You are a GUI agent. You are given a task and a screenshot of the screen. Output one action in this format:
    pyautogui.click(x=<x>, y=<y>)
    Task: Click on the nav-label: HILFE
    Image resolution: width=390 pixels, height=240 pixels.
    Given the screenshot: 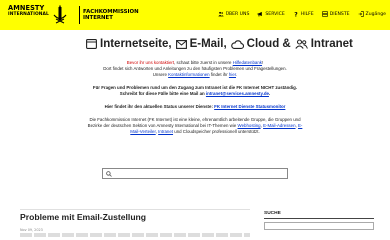 What is the action you would take?
    pyautogui.click(x=307, y=14)
    